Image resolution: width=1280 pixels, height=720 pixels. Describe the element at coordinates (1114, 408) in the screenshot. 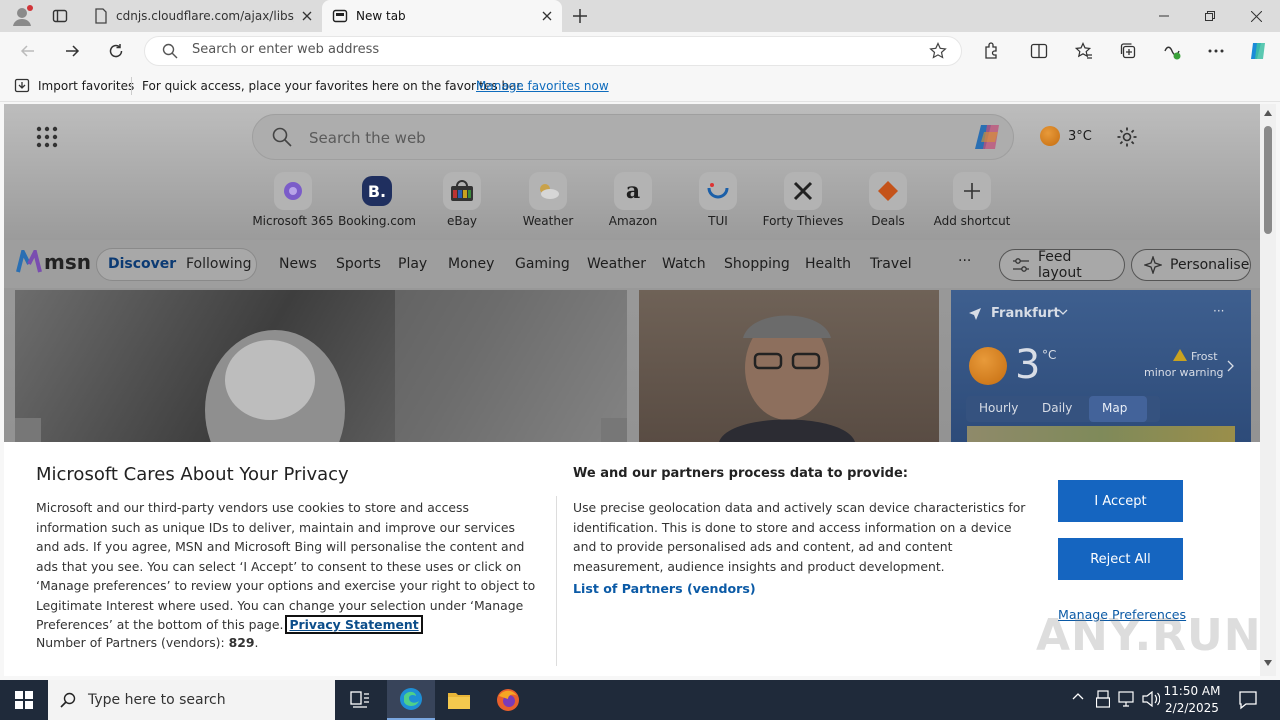

I see `weather-tab-map: Map` at that location.